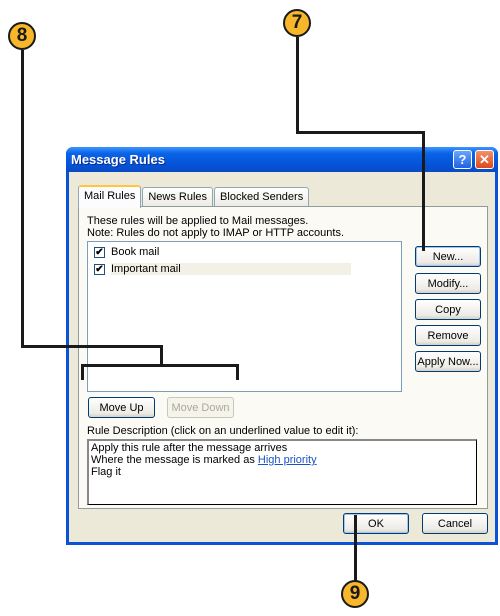 The image size is (500, 616). Describe the element at coordinates (462, 159) in the screenshot. I see `help-icon: ?` at that location.